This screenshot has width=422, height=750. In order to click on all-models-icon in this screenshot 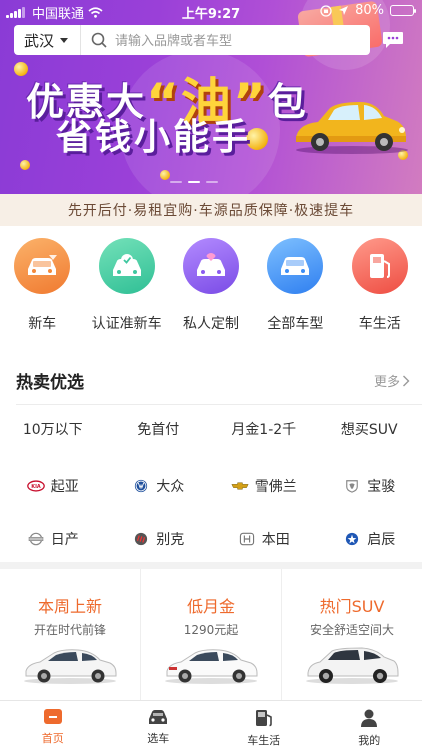, I will do `click(295, 266)`.